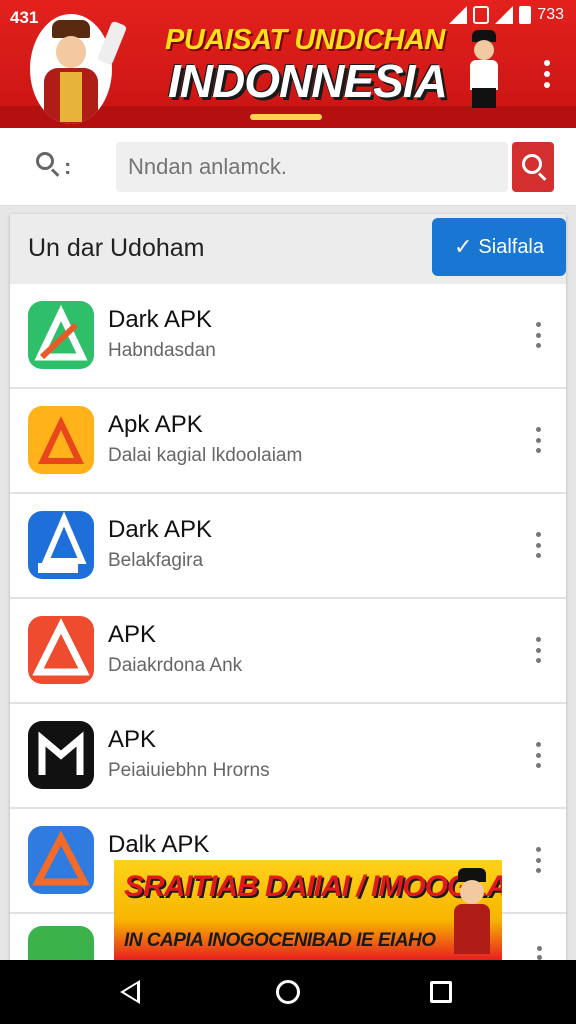  What do you see at coordinates (286, 117) in the screenshot?
I see `header-indicator` at bounding box center [286, 117].